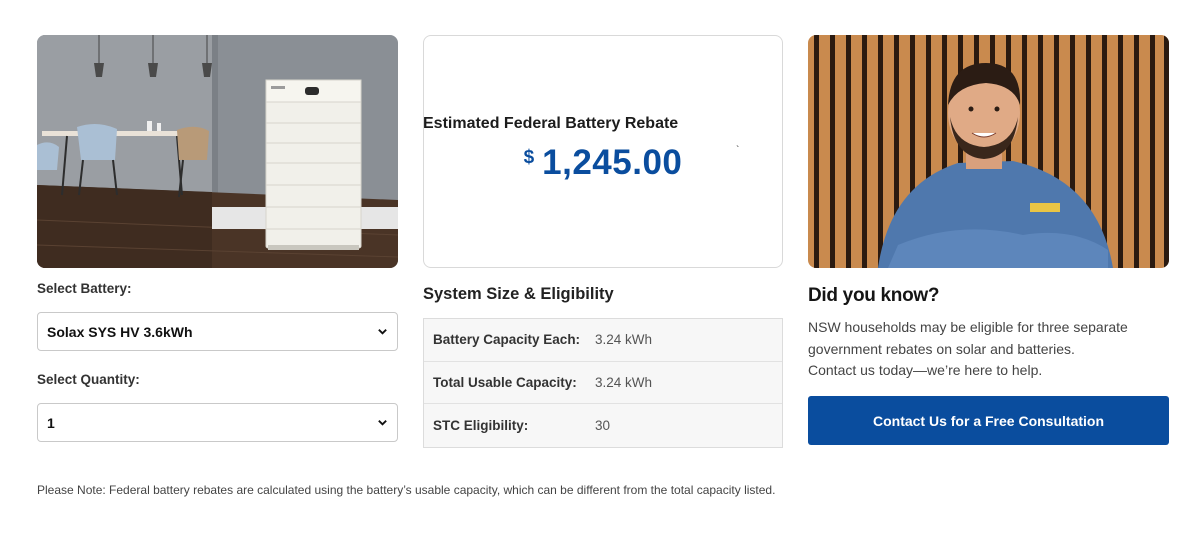 This screenshot has height=545, width=1200. I want to click on spec-key: Total Usable Capacity:, so click(505, 382).